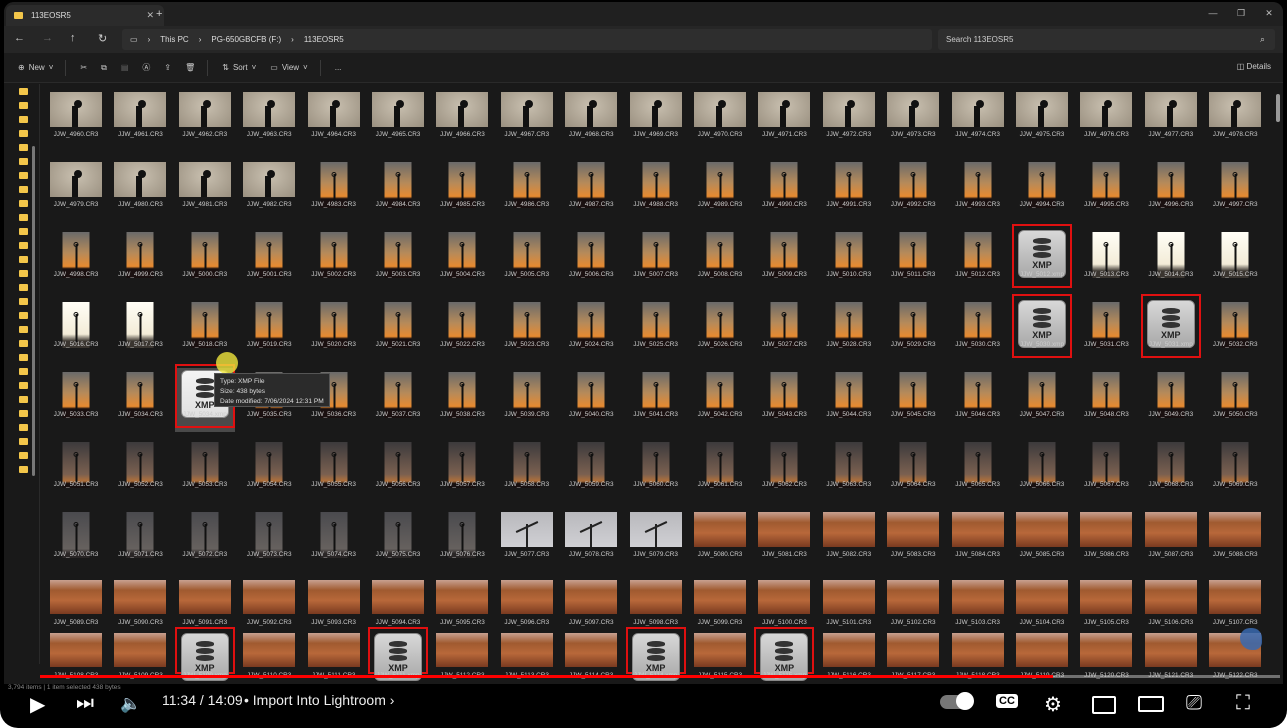  I want to click on file-item: JJW_5055.CR3, so click(334, 471).